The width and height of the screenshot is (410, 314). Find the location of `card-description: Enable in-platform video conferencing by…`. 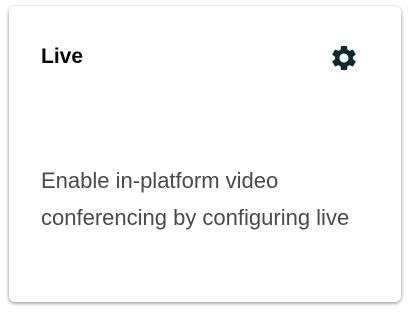

card-description: Enable in-platform video conferencing by… is located at coordinates (195, 199).